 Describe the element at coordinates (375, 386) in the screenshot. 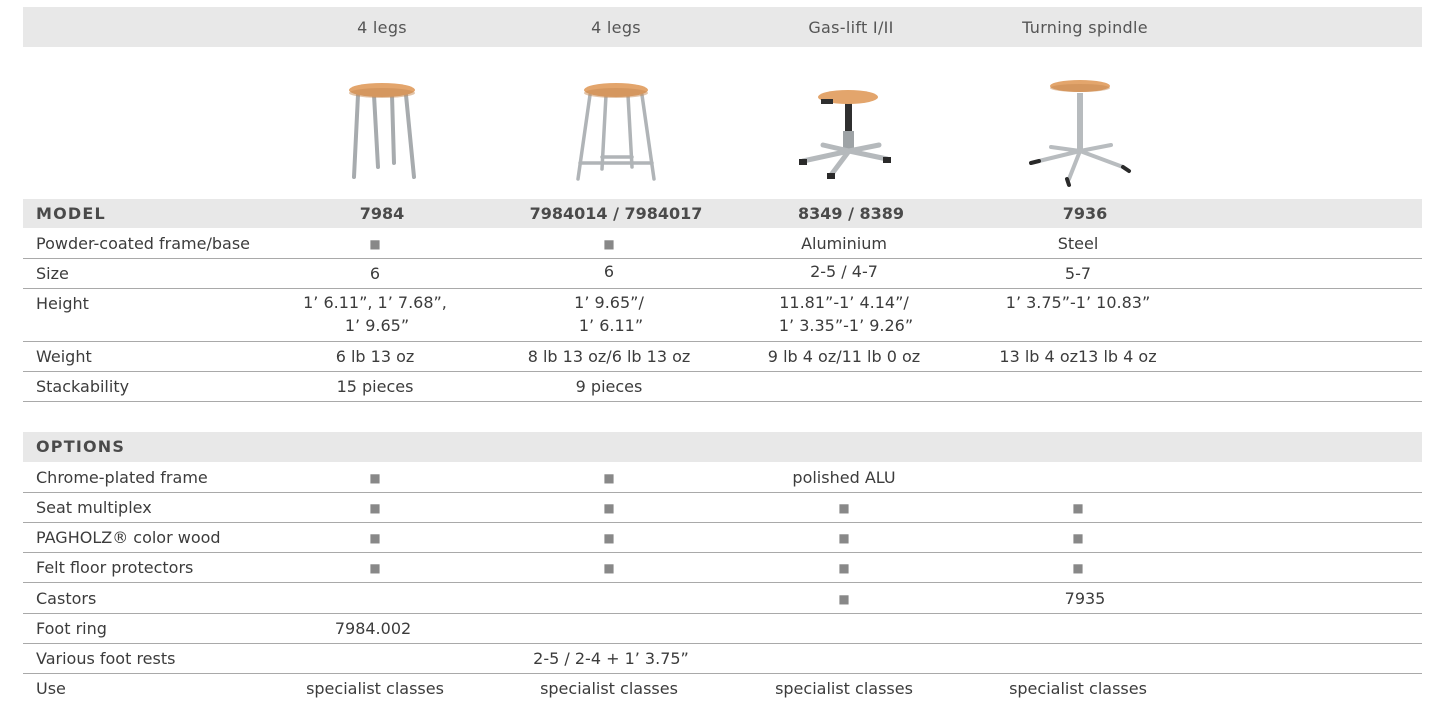

I see `table-cell: 15 pieces` at that location.